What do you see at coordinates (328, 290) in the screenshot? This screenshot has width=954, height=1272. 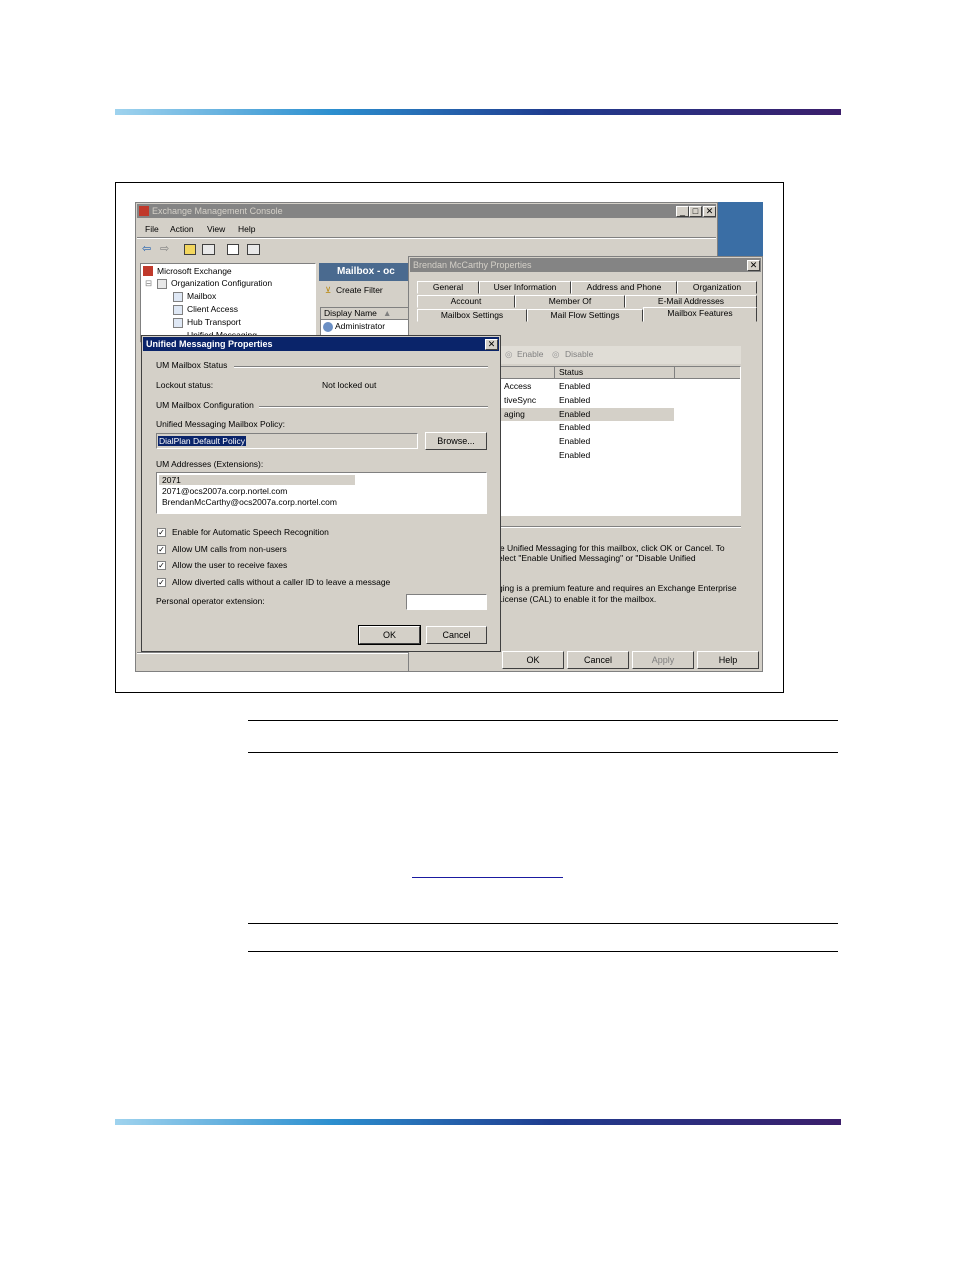 I see `filter-icon: ⊻` at bounding box center [328, 290].